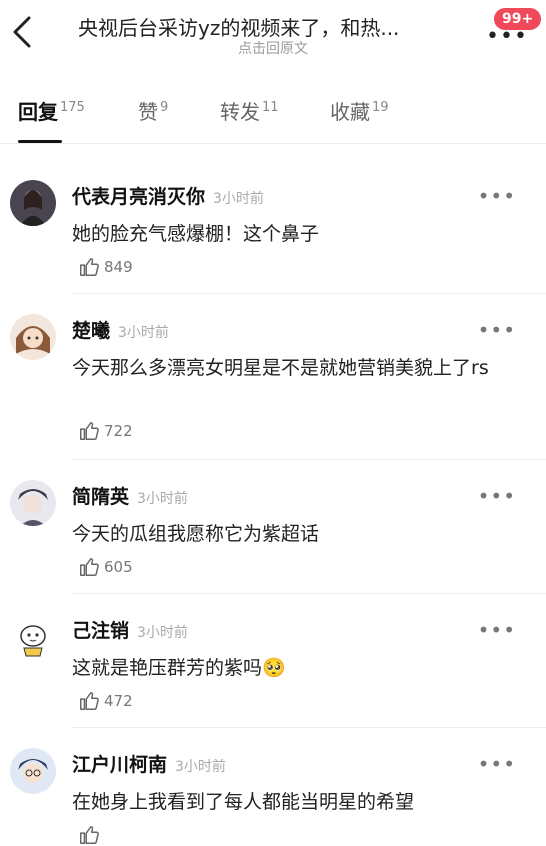 The image size is (546, 846). Describe the element at coordinates (273, 48) in the screenshot. I see `back-to-original-link: 点击回原文` at that location.